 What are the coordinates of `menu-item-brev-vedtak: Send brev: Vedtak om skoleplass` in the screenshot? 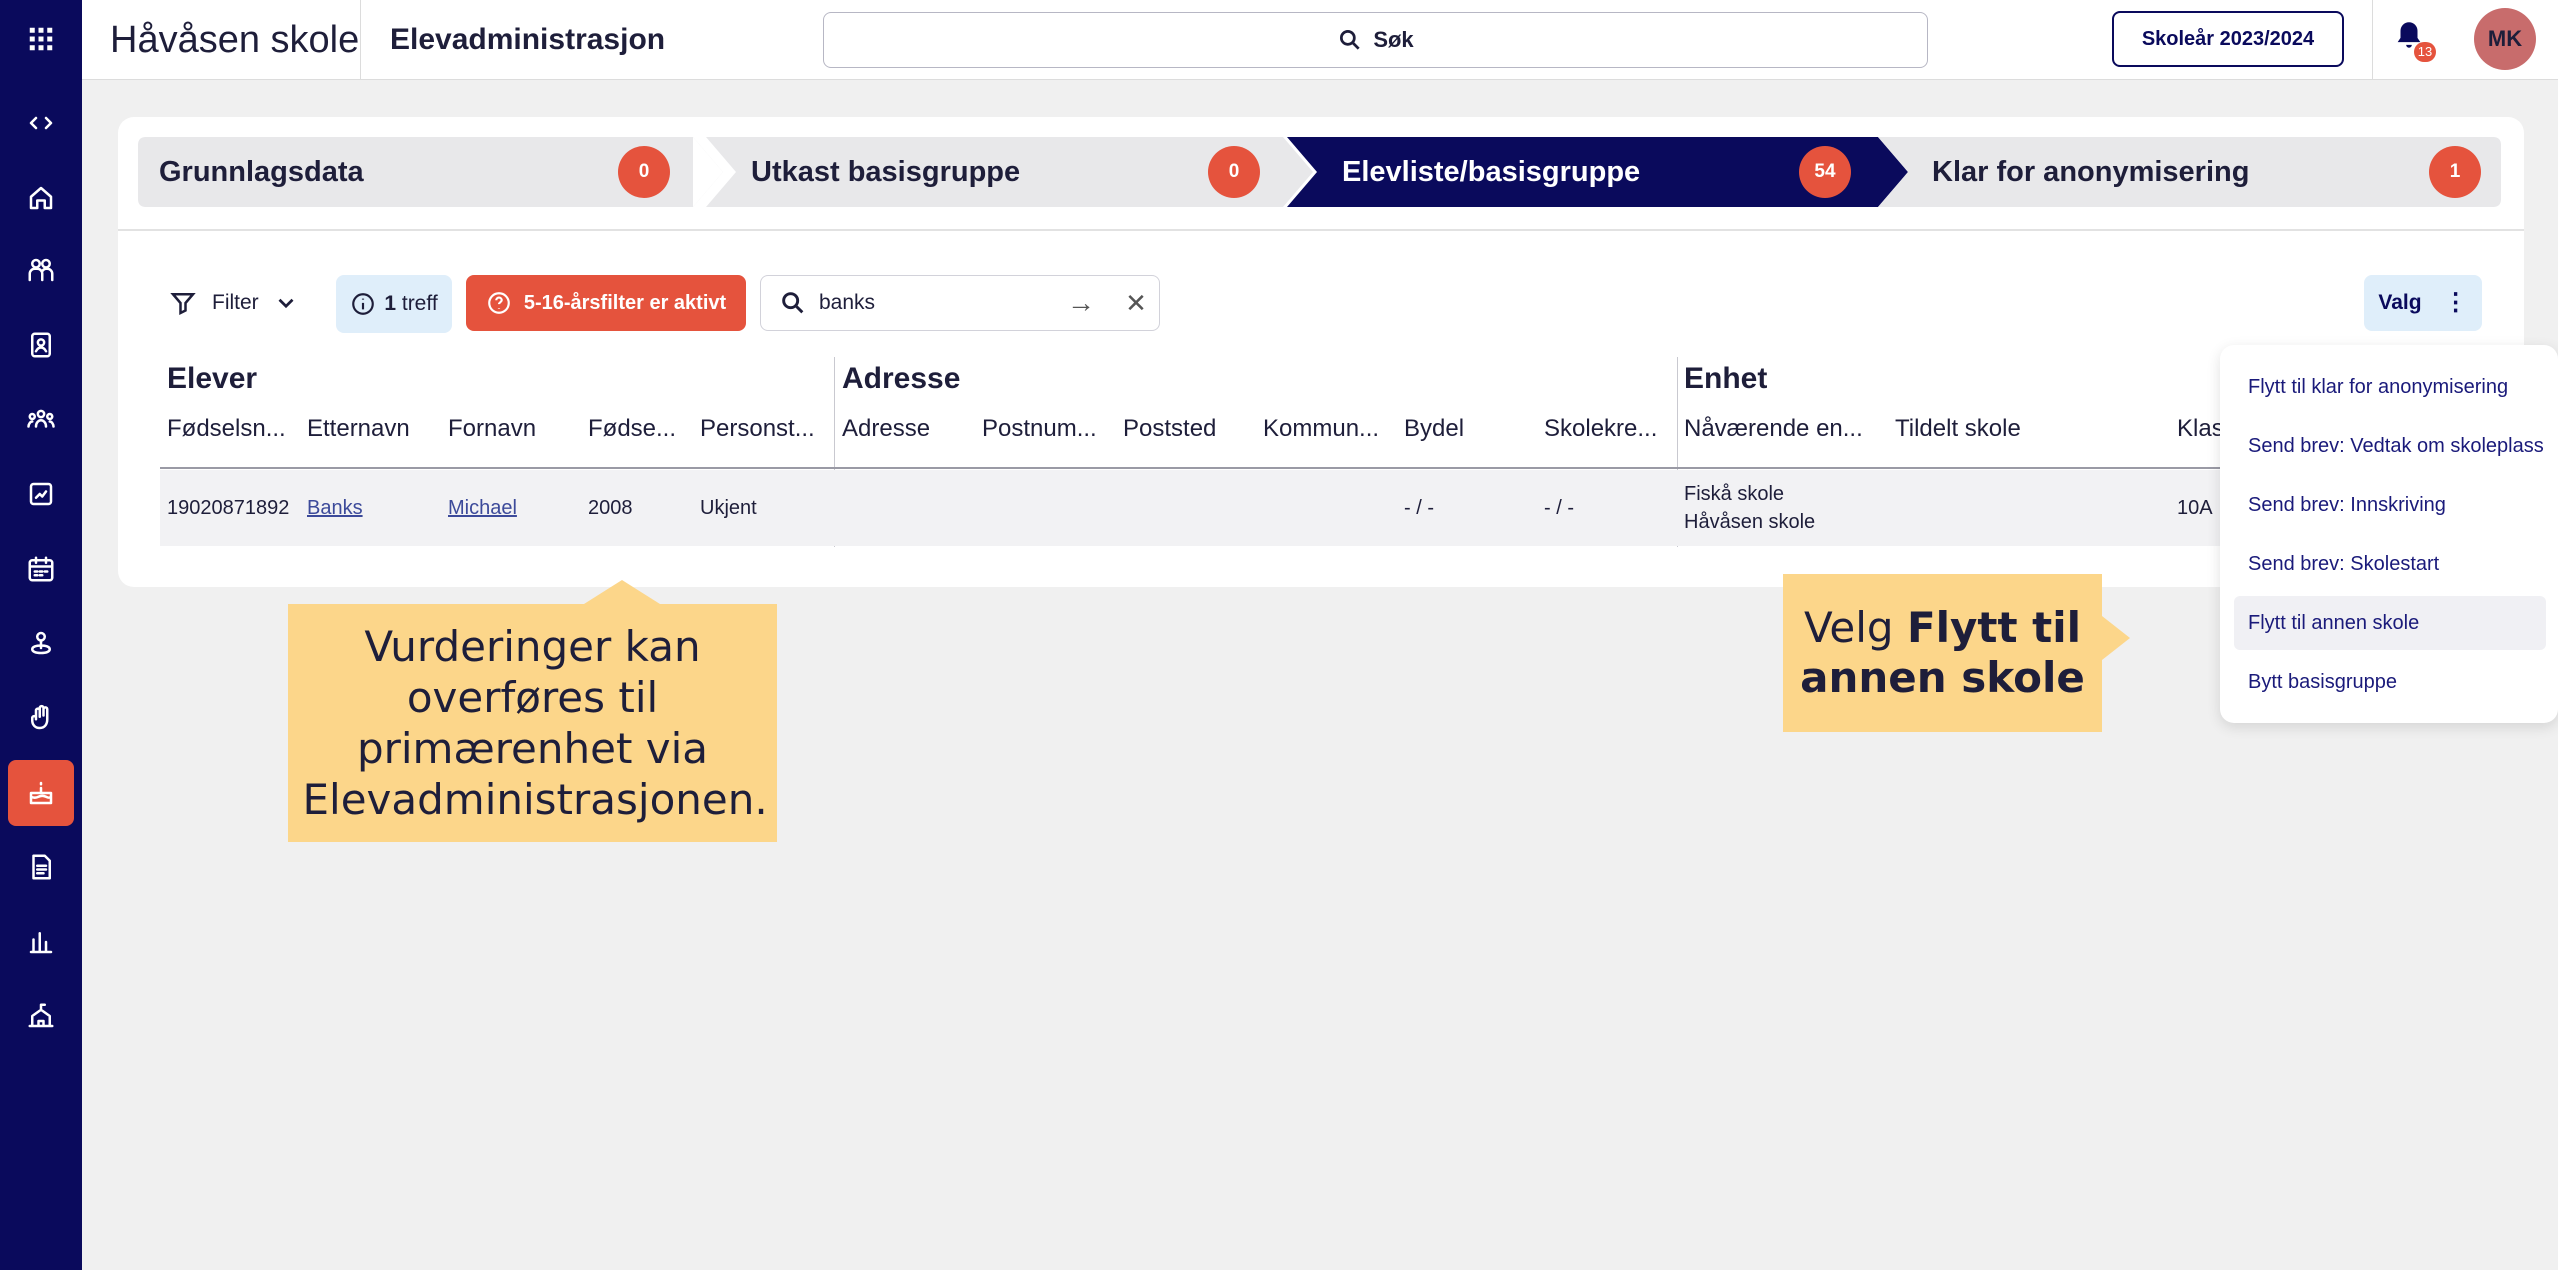 It's located at (2390, 446).